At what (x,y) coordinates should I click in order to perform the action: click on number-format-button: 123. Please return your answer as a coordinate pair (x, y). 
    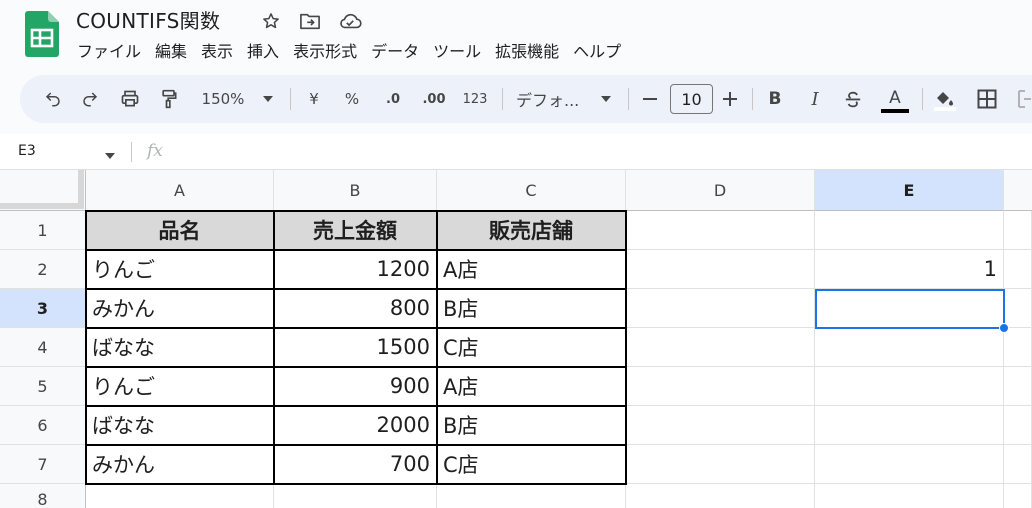
    Looking at the image, I should click on (475, 99).